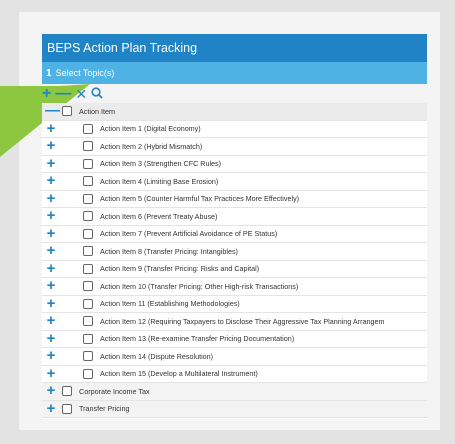 This screenshot has width=455, height=444. Describe the element at coordinates (234, 129) in the screenshot. I see `tree-item: + Action Item 1 (Digital Economy)` at that location.